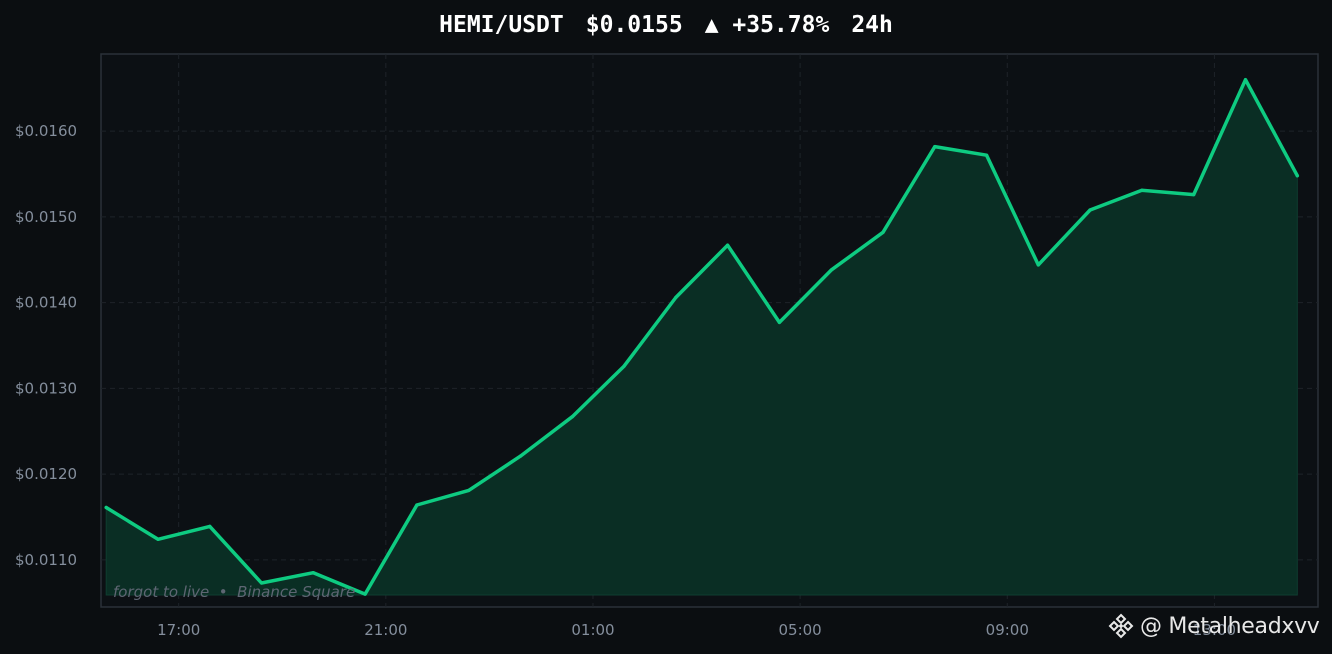  Describe the element at coordinates (46, 131) in the screenshot. I see `y-tick-label: $0.0160` at that location.